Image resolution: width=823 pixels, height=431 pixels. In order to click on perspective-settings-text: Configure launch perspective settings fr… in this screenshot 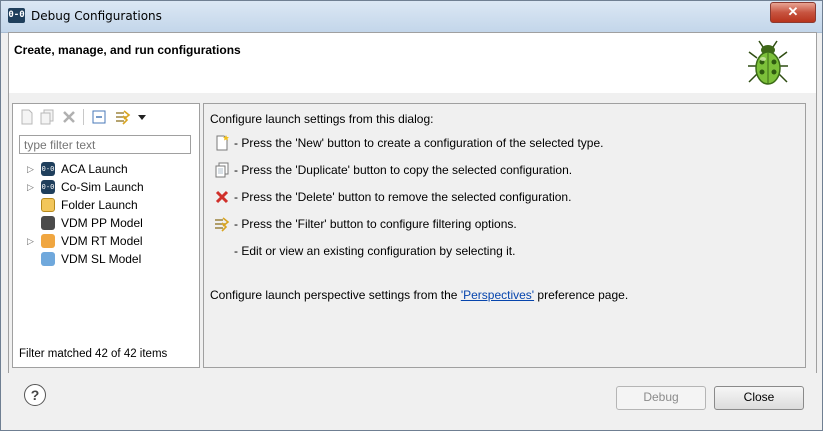, I will do `click(419, 295)`.